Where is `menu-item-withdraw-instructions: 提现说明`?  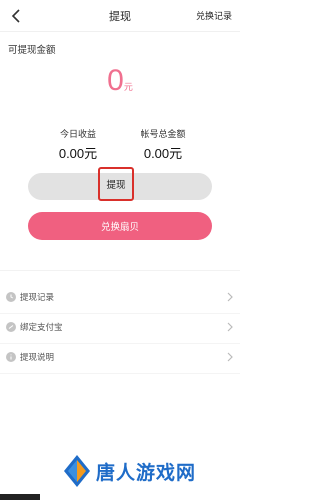 menu-item-withdraw-instructions: 提现说明 is located at coordinates (120, 359).